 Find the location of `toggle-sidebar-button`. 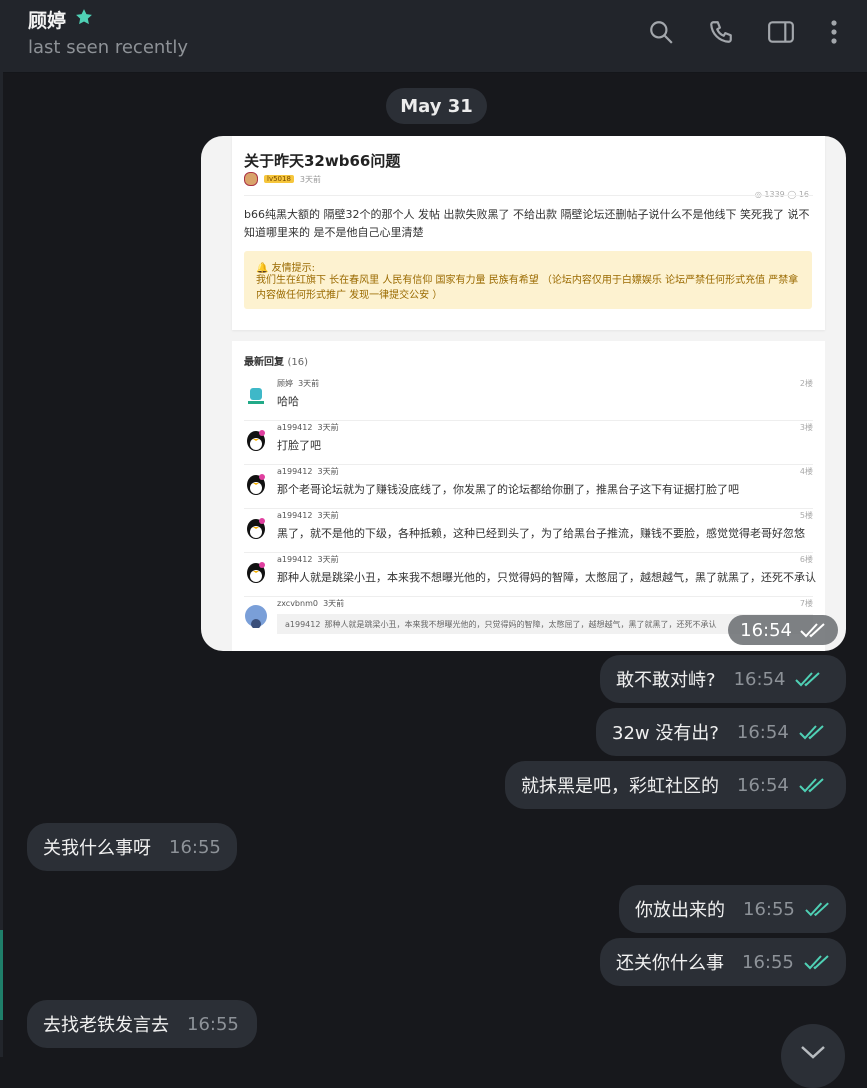

toggle-sidebar-button is located at coordinates (781, 32).